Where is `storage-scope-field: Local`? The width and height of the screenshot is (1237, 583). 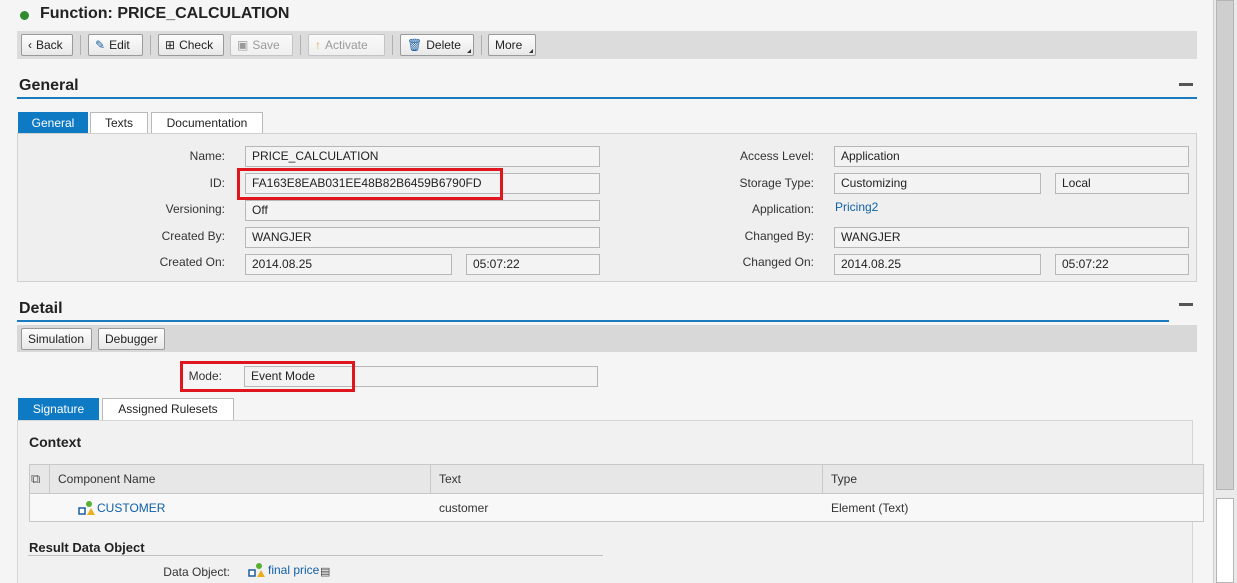
storage-scope-field: Local is located at coordinates (1122, 183).